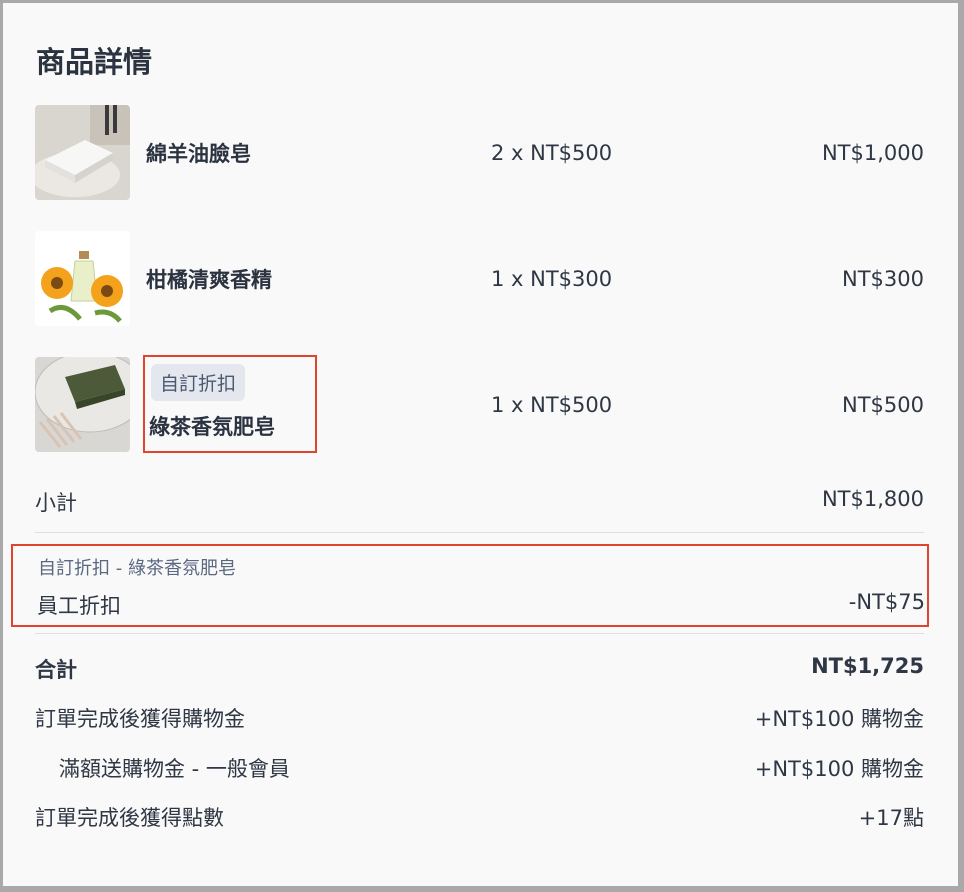 The width and height of the screenshot is (964, 892). I want to click on list-item: 柑橘清爽香精 1 x NT$300 NT$300, so click(479, 279).